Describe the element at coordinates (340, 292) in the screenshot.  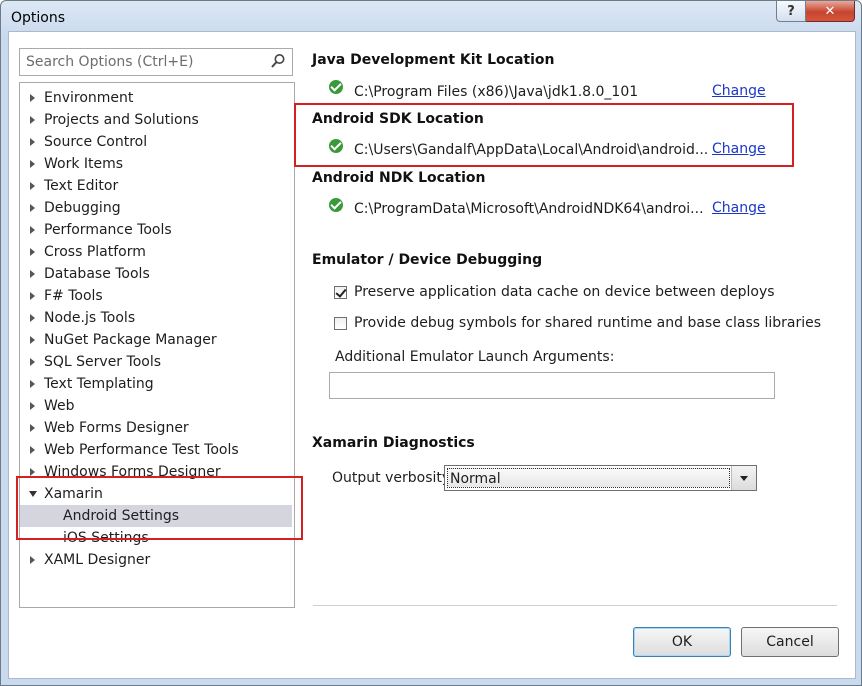
I see `preserve-cache-checkbox` at that location.